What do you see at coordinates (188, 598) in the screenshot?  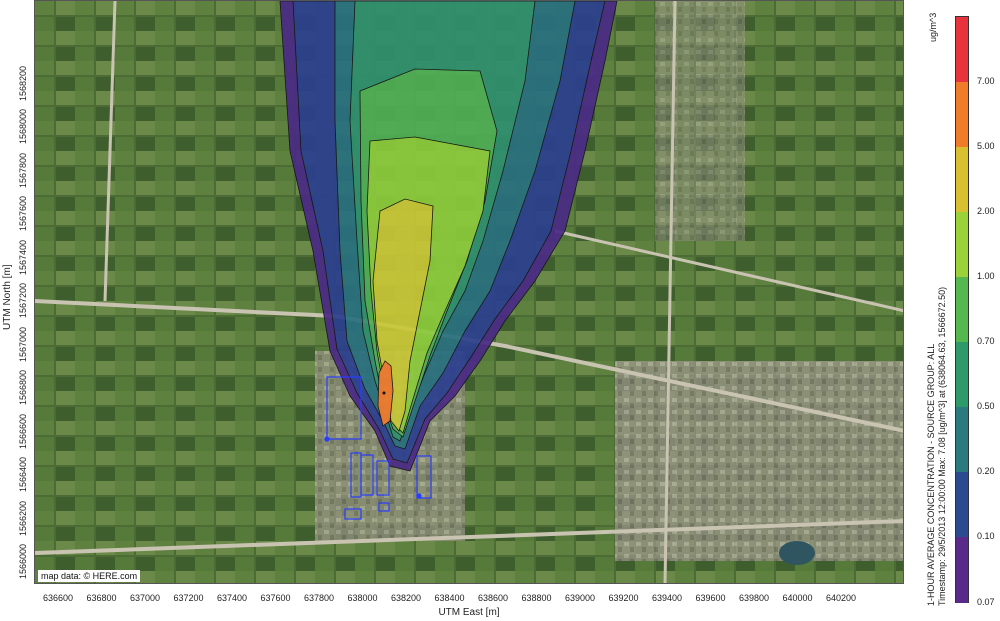 I see `x-tick-label: 637200` at bounding box center [188, 598].